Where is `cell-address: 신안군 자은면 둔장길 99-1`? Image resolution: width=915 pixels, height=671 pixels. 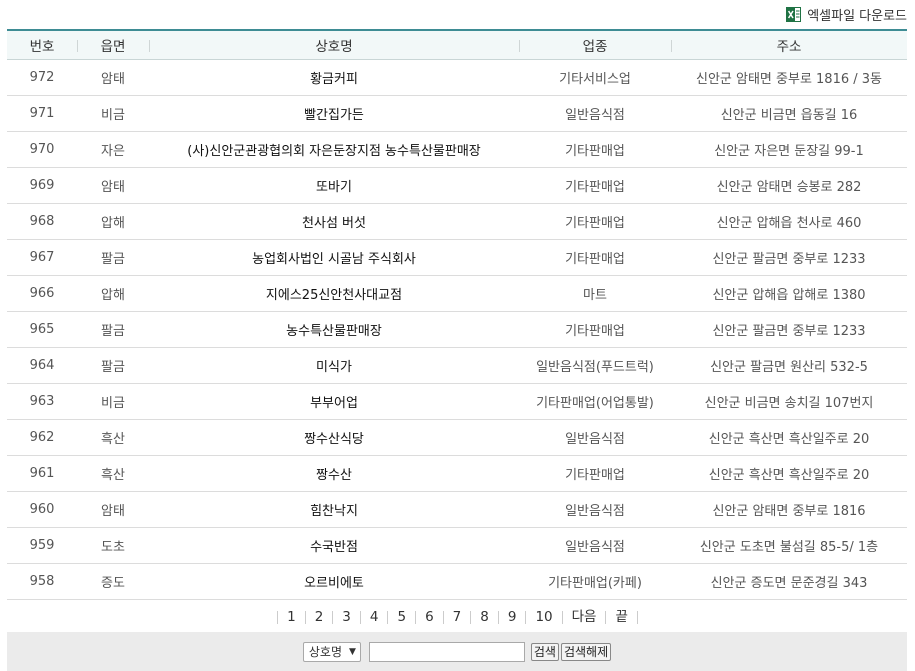
cell-address: 신안군 자은면 둔장길 99-1 is located at coordinates (789, 151).